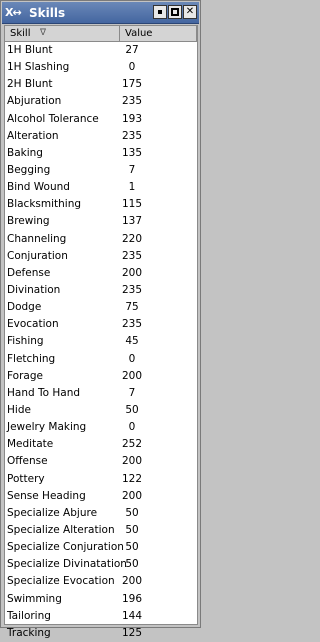 The image size is (320, 642). What do you see at coordinates (61, 529) in the screenshot?
I see `skill-name: Specialize Alteration` at bounding box center [61, 529].